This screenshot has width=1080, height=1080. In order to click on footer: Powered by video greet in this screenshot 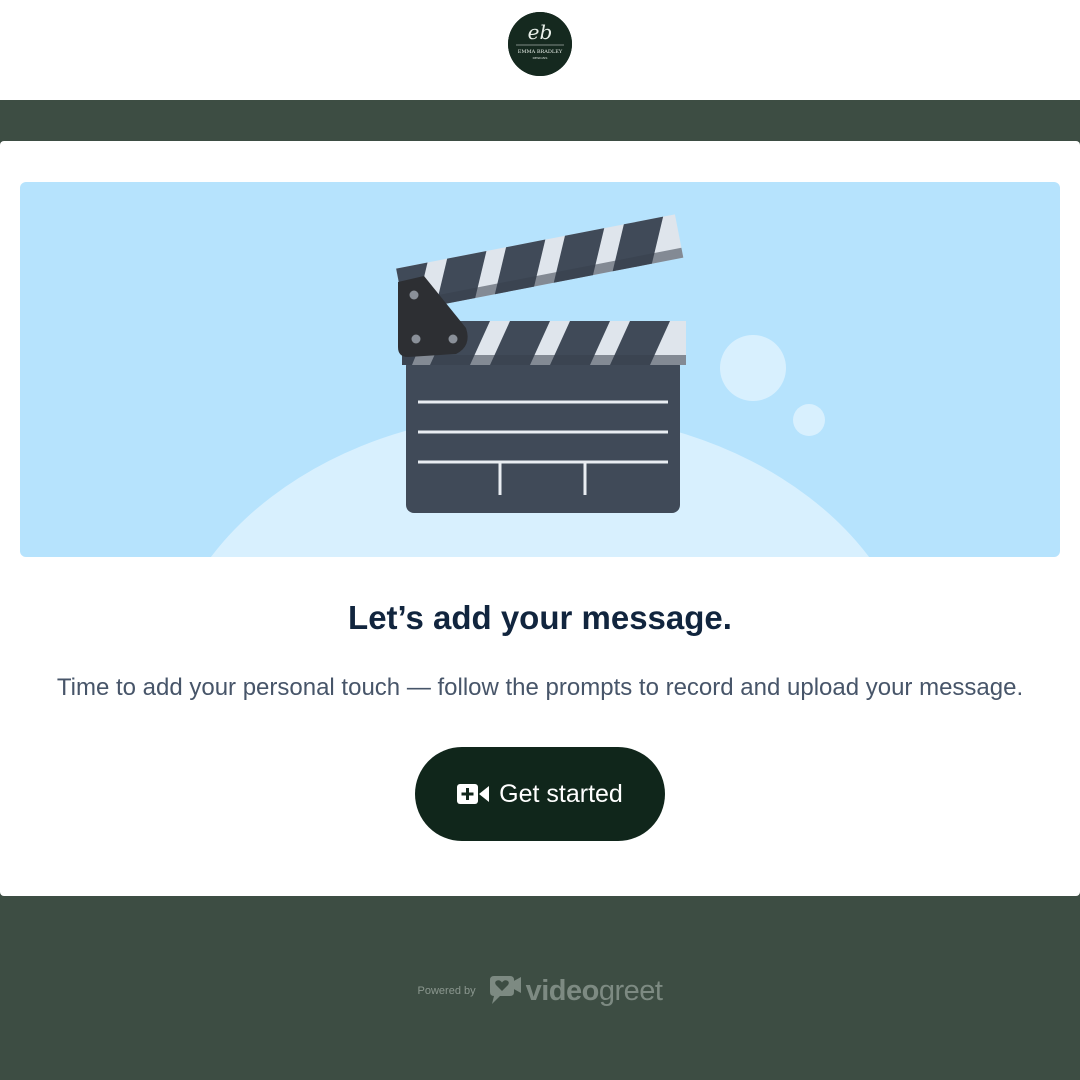, I will do `click(540, 991)`.